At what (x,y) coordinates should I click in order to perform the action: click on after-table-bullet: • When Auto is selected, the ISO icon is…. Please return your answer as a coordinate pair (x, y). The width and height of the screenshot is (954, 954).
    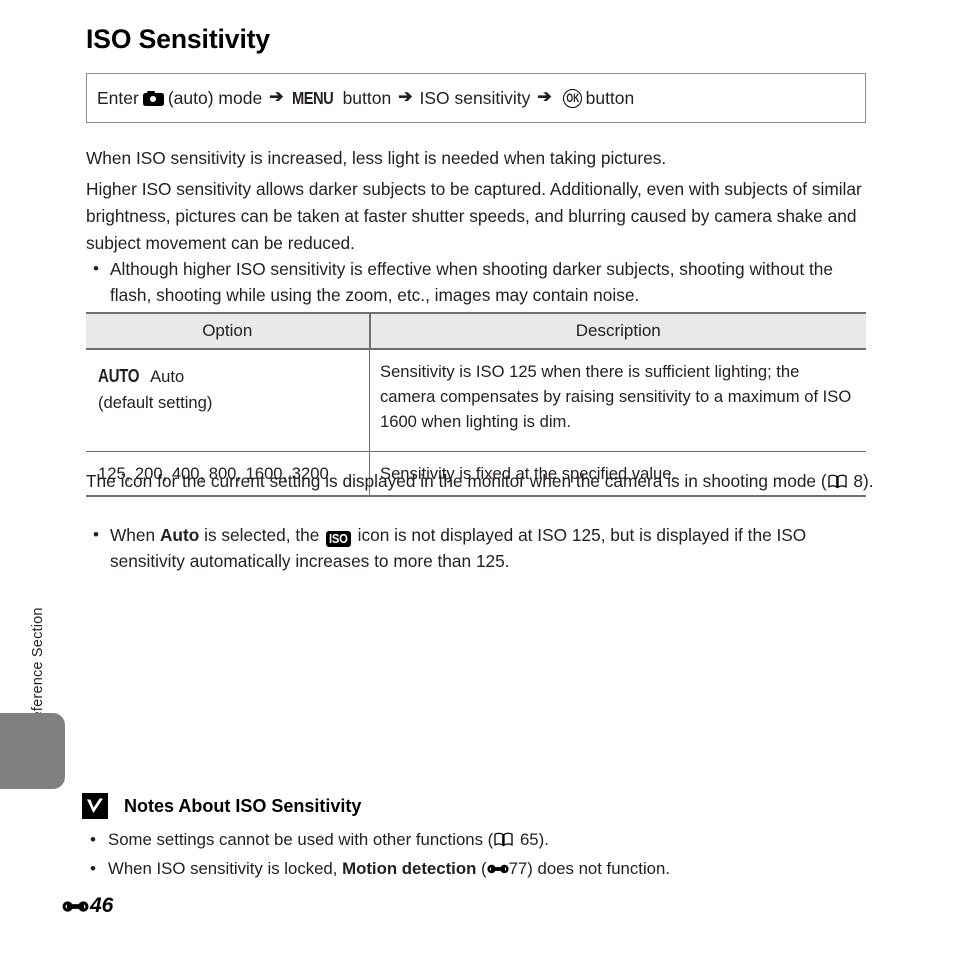
    Looking at the image, I should click on (481, 548).